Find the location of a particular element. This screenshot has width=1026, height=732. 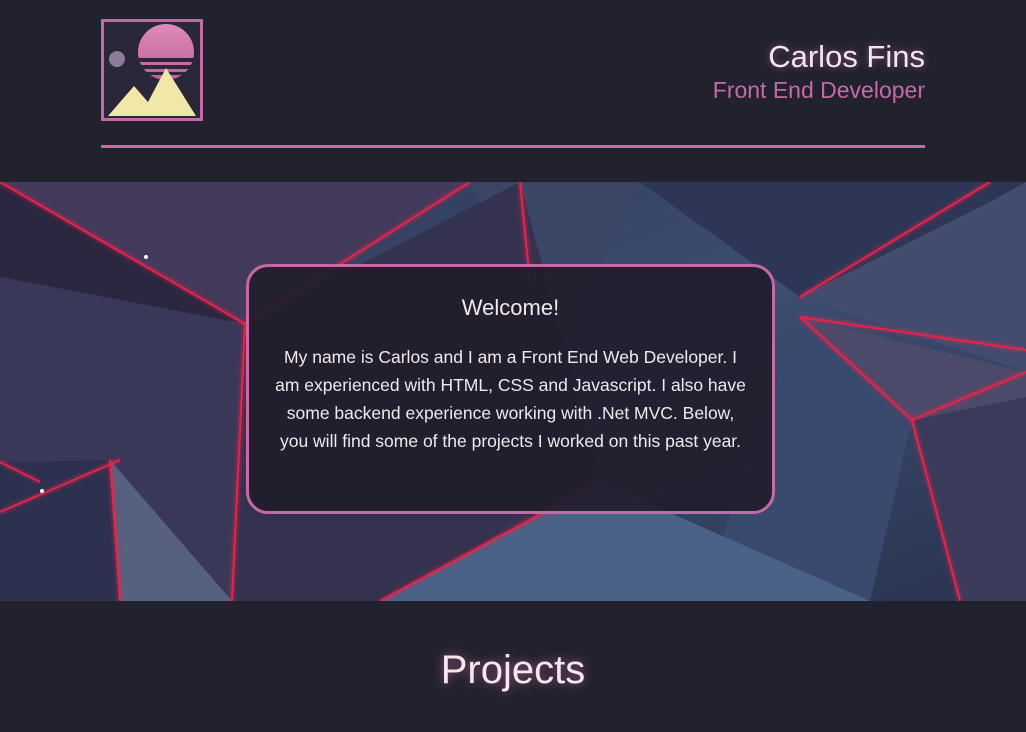

header-divider is located at coordinates (513, 146).